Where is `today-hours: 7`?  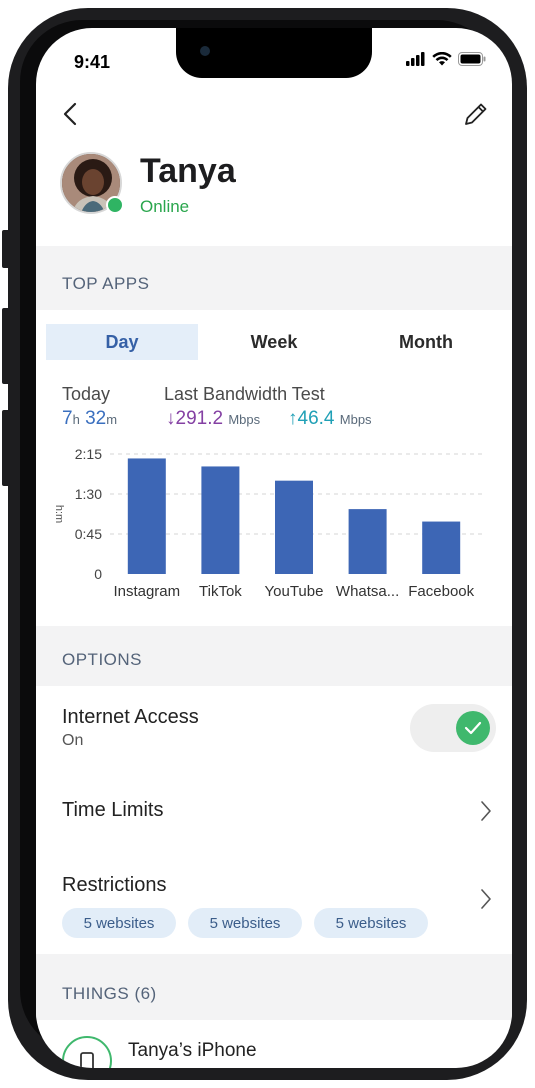 today-hours: 7 is located at coordinates (67, 418).